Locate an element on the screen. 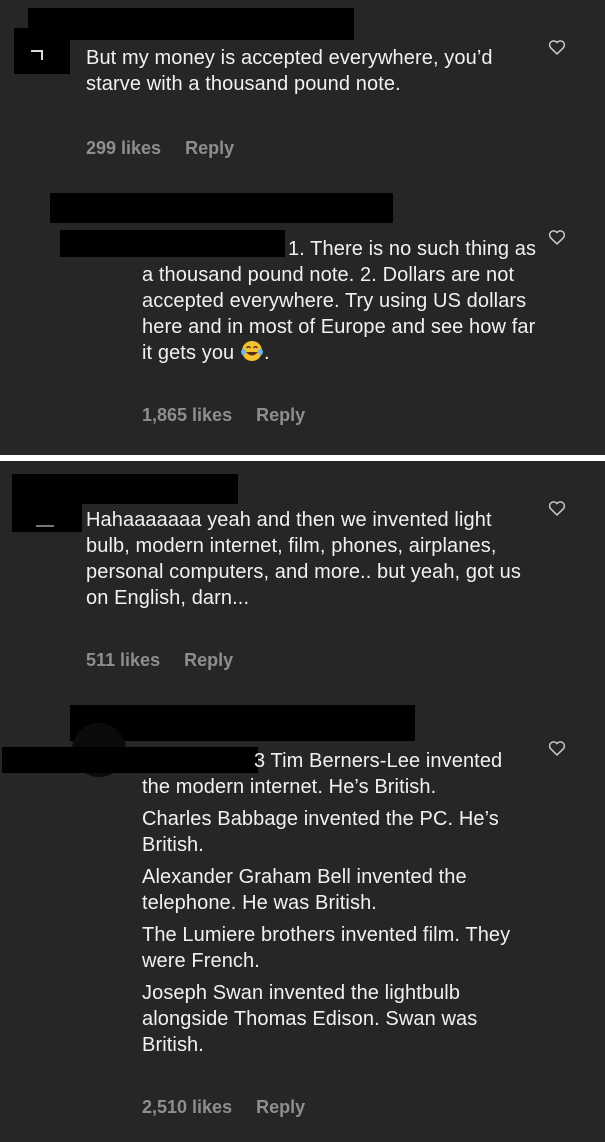 The width and height of the screenshot is (605, 1142). like-count: 1,865 likes is located at coordinates (187, 415).